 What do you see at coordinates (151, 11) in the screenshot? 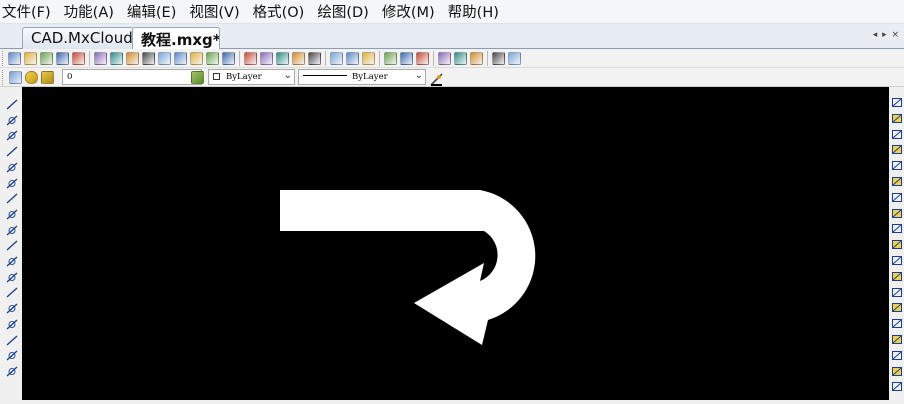
I see `menu-item-2: 编辑(E)` at bounding box center [151, 11].